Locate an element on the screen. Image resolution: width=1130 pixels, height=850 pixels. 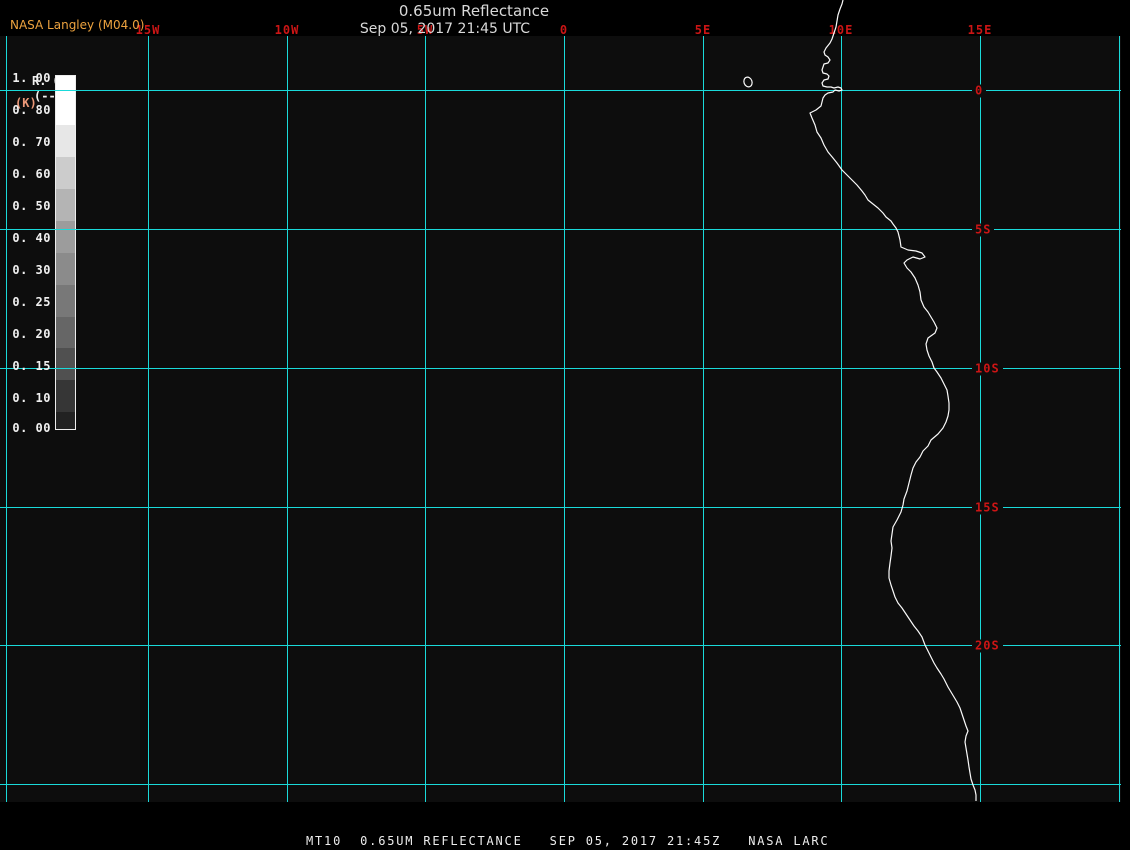
legend-tick-label: 0. 50 is located at coordinates (31, 206).